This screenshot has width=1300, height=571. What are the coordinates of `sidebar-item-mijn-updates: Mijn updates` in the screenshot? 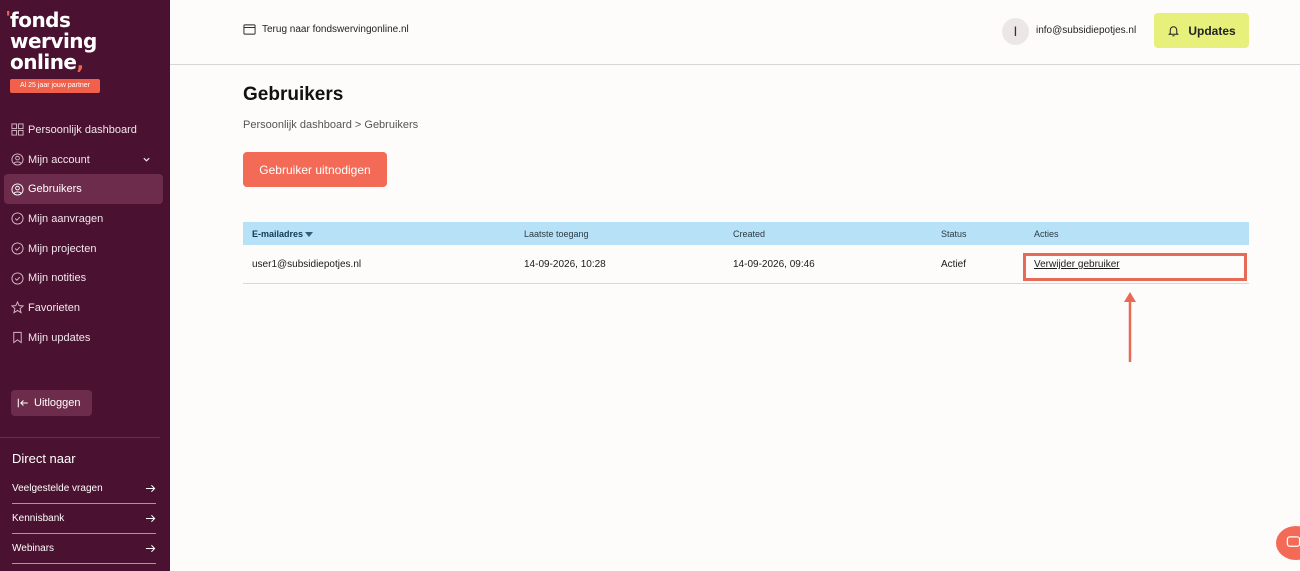 It's located at (83, 338).